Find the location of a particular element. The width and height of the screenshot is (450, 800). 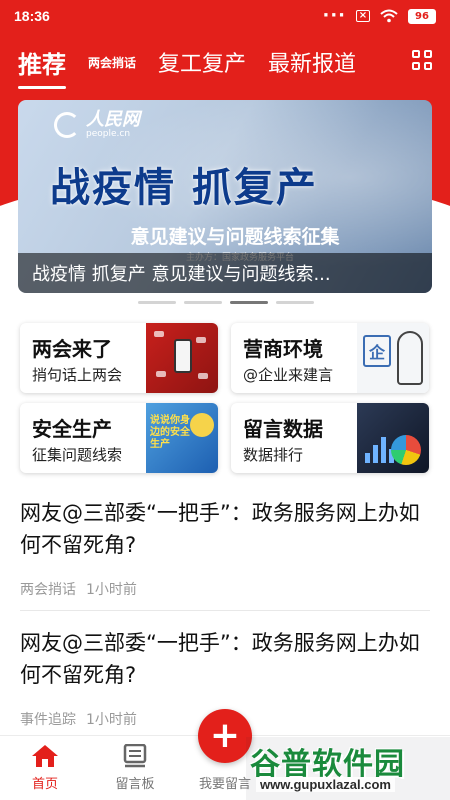

pie-chart-icon is located at coordinates (406, 450).